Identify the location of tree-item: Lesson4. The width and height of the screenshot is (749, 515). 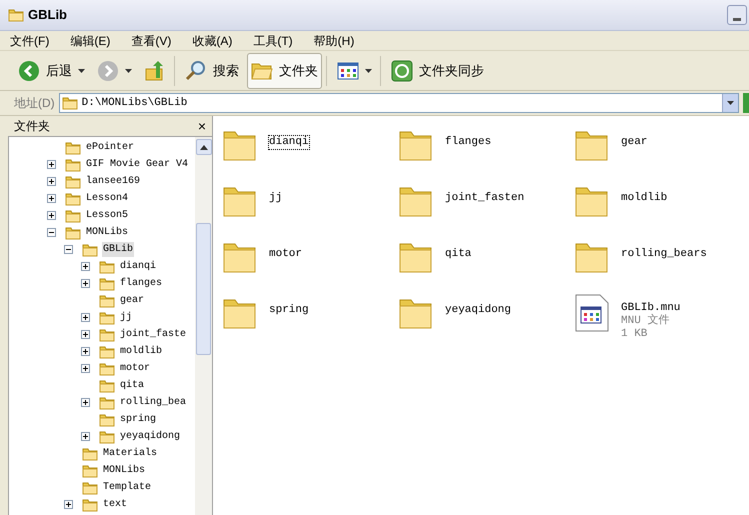
(107, 198).